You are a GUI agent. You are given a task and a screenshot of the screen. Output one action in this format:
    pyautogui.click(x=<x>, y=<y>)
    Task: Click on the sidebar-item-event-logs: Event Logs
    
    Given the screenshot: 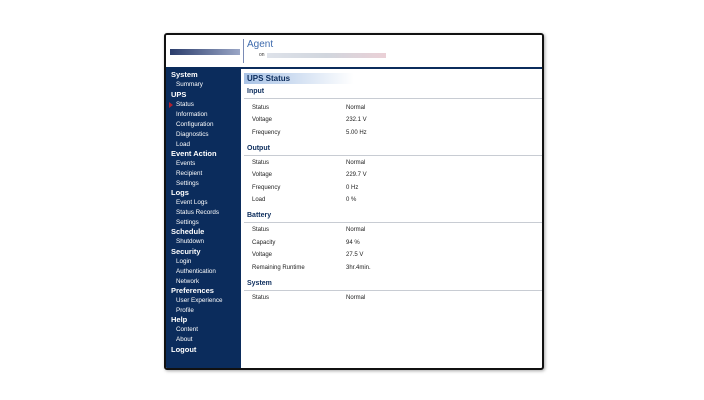 What is the action you would take?
    pyautogui.click(x=208, y=203)
    